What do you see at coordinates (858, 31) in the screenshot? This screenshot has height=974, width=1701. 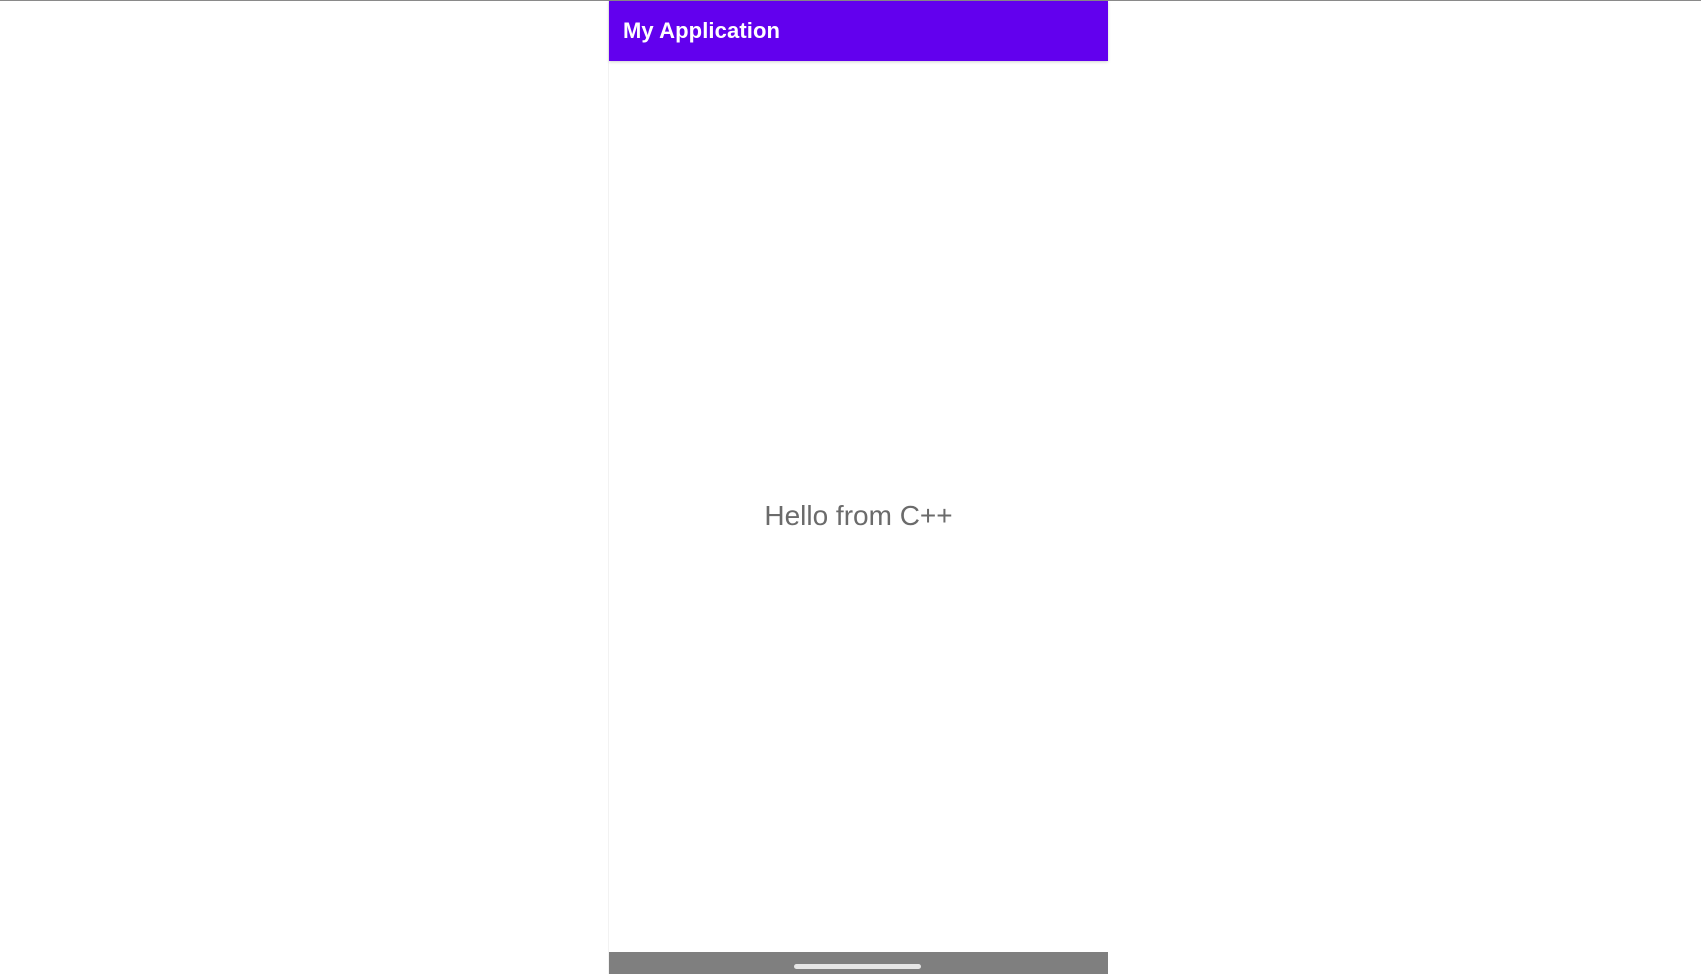 I see `app-bar: My Application` at bounding box center [858, 31].